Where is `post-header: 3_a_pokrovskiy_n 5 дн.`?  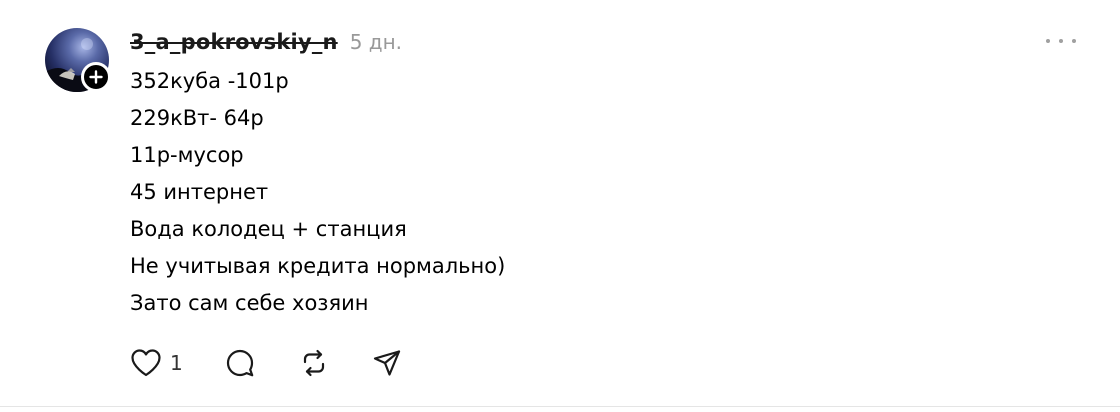 post-header: 3_a_pokrovskiy_n 5 дн. is located at coordinates (266, 42).